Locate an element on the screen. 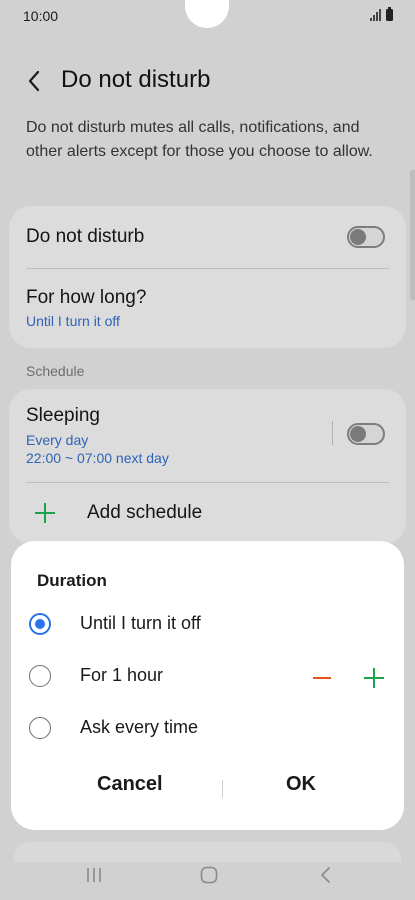 This screenshot has width=415, height=900. how-long-value: Until I turn it off is located at coordinates (73, 321).